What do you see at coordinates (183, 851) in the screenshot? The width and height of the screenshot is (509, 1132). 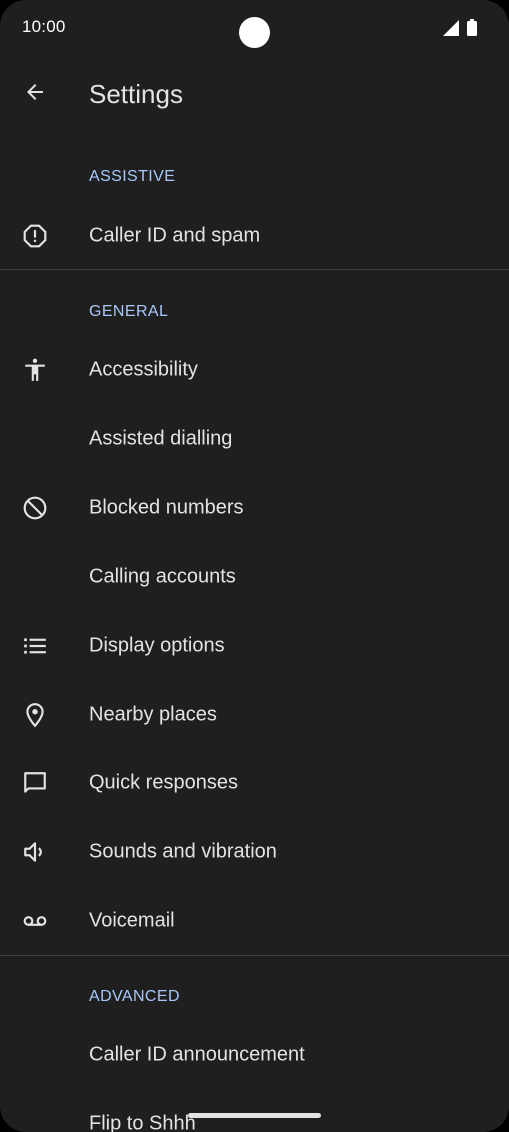 I see `settings-item-label: Sounds and vibration` at bounding box center [183, 851].